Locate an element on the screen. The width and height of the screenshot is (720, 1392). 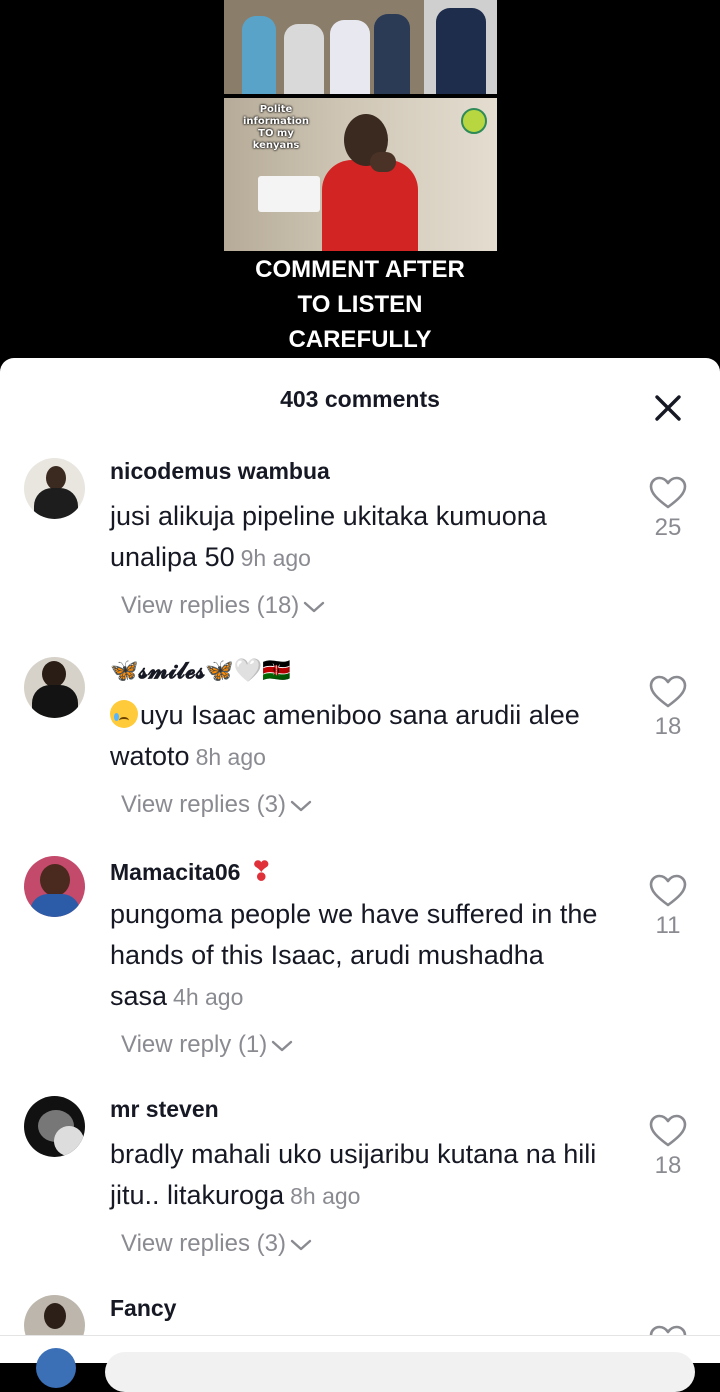
comment-time: 4h ago is located at coordinates (208, 997).